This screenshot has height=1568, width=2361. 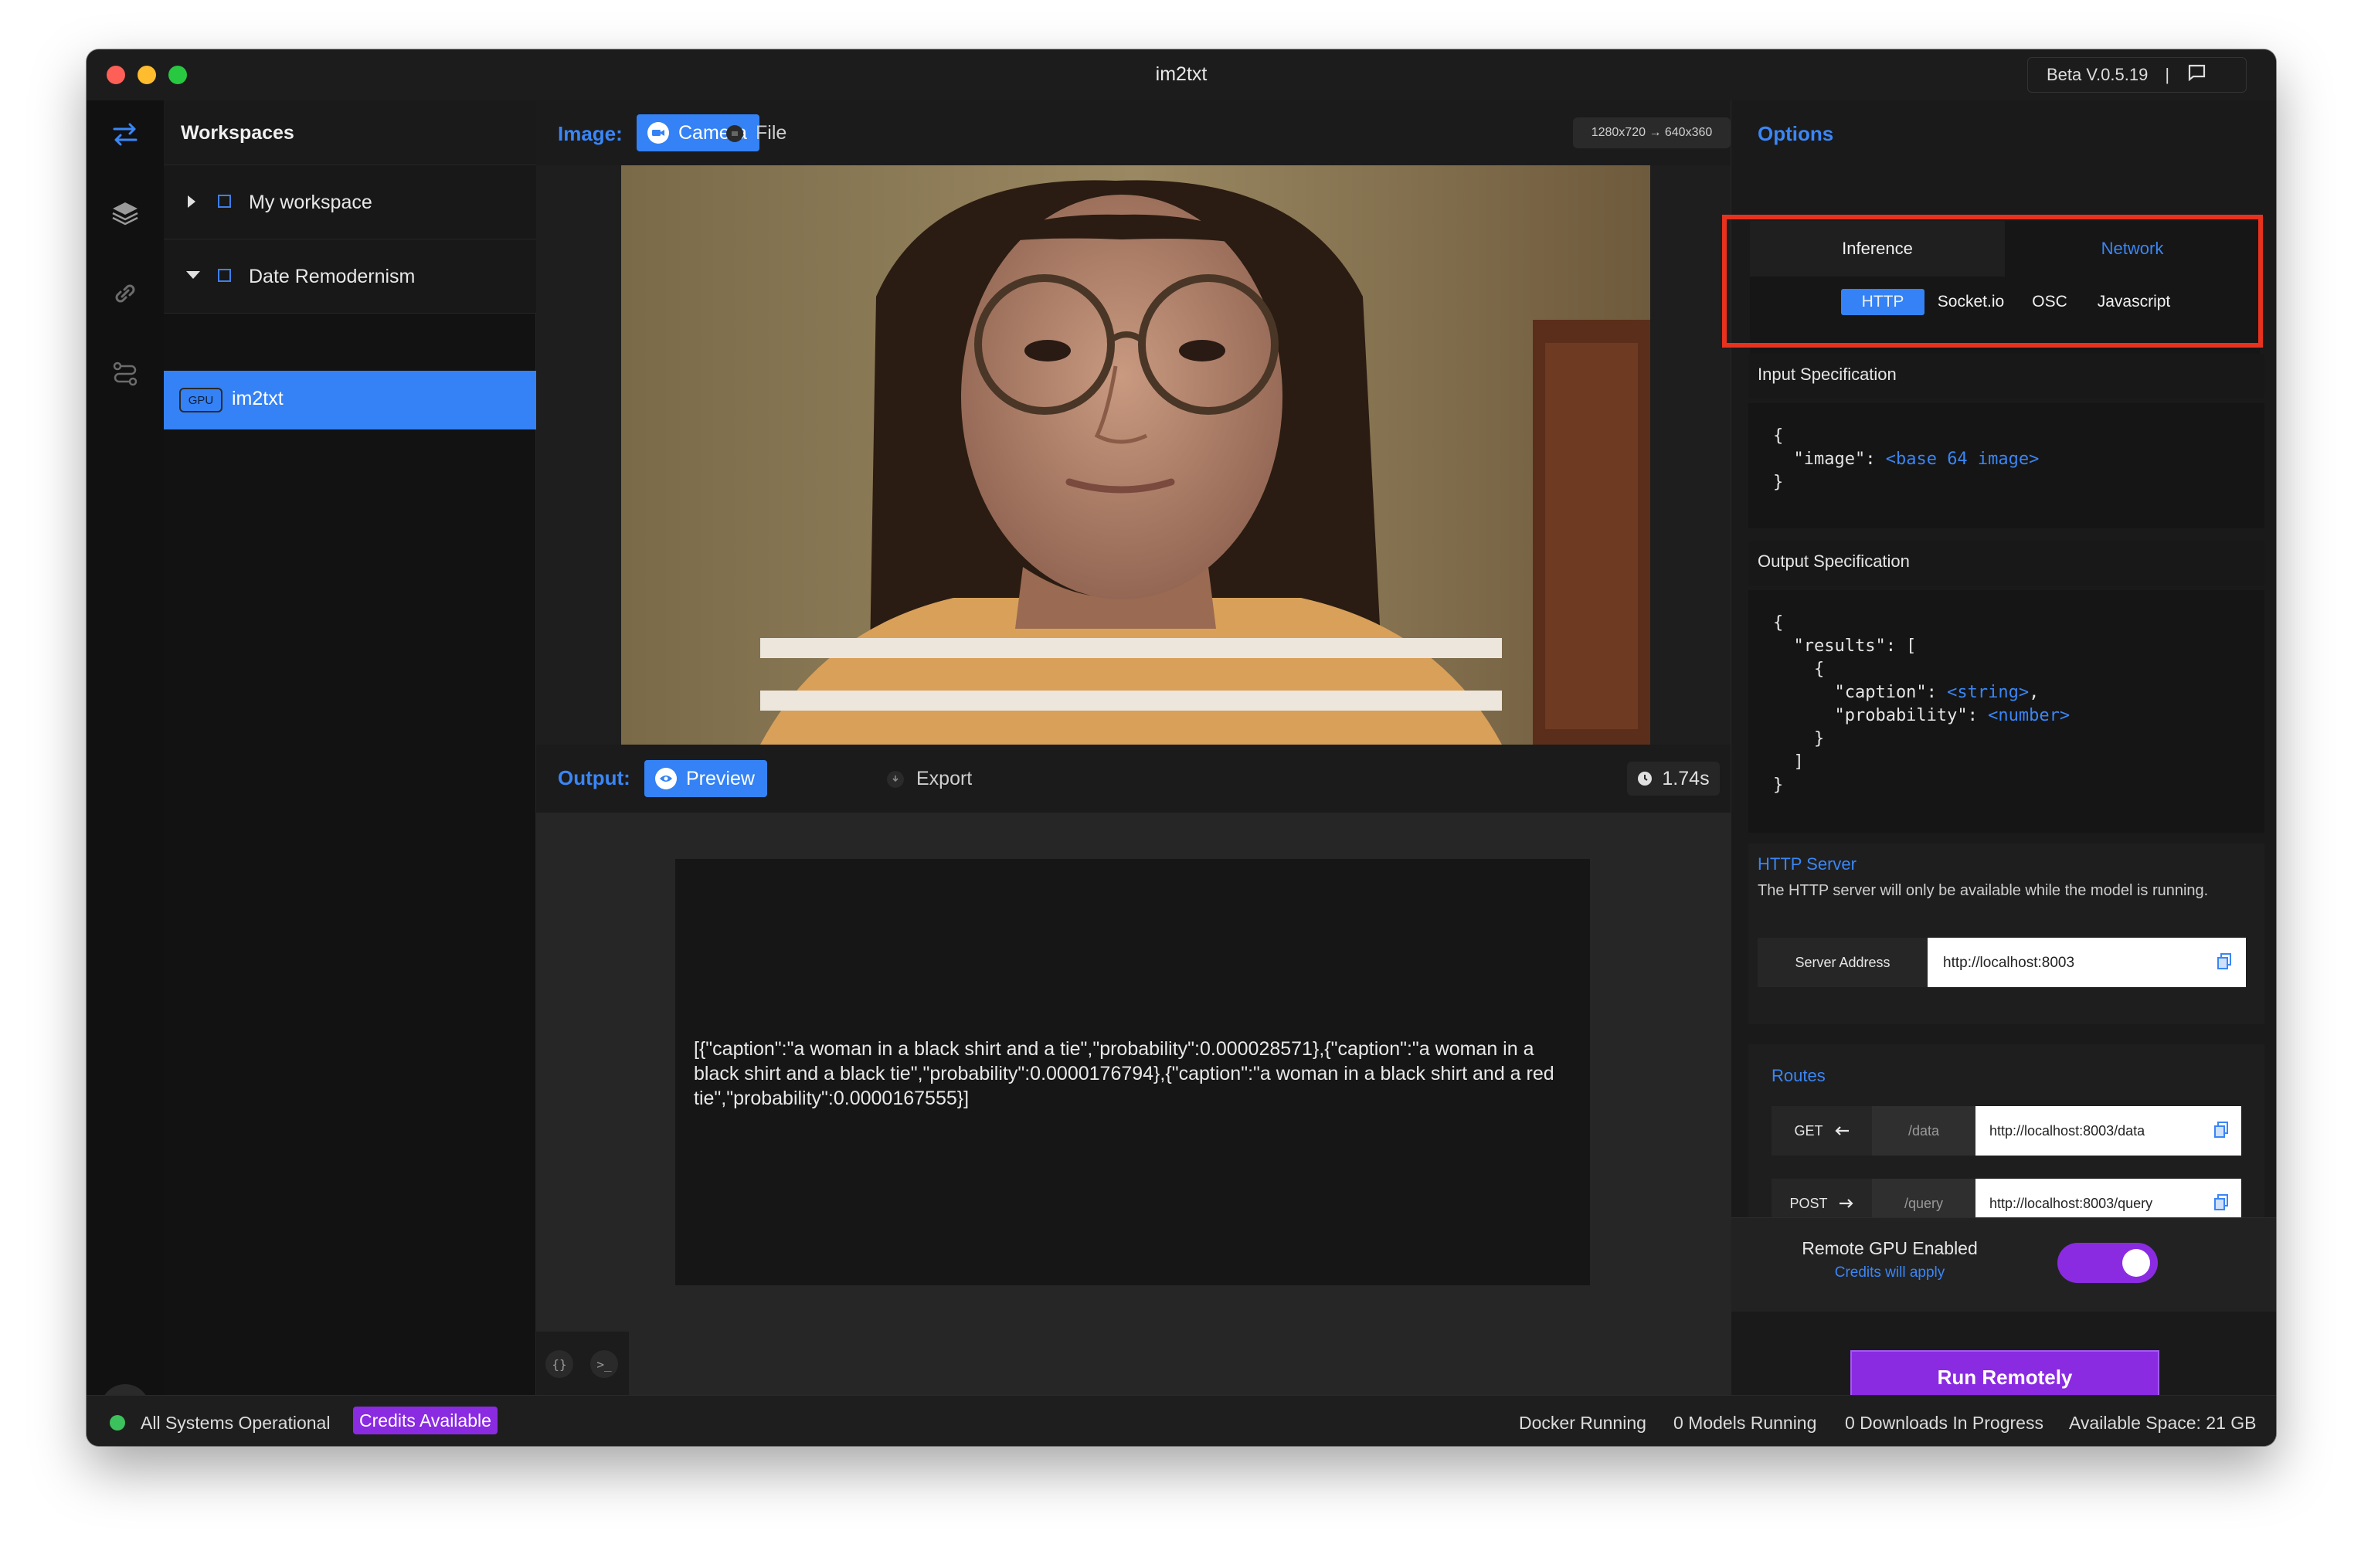 What do you see at coordinates (945, 778) in the screenshot?
I see `export-label: Export` at bounding box center [945, 778].